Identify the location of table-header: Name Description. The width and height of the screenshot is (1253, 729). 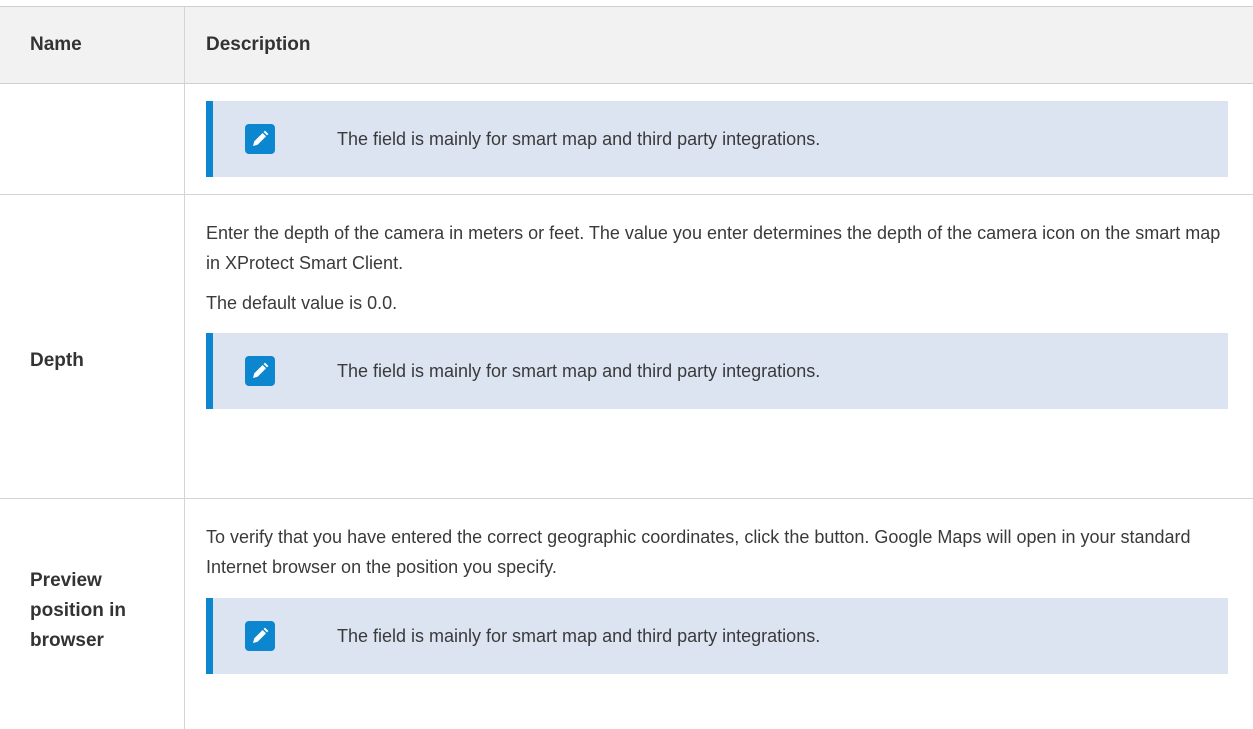
(626, 45).